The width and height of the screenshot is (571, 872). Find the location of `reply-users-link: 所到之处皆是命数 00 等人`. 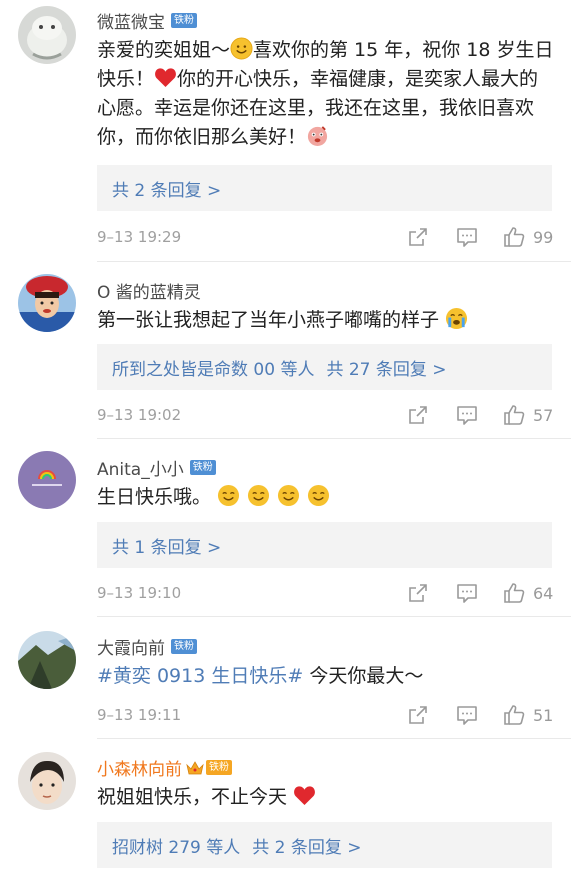

reply-users-link: 所到之处皆是命数 00 等人 is located at coordinates (213, 367).